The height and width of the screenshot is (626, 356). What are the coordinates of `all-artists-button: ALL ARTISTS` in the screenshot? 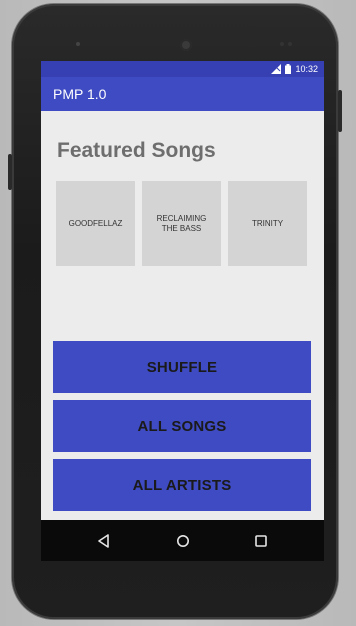 It's located at (182, 485).